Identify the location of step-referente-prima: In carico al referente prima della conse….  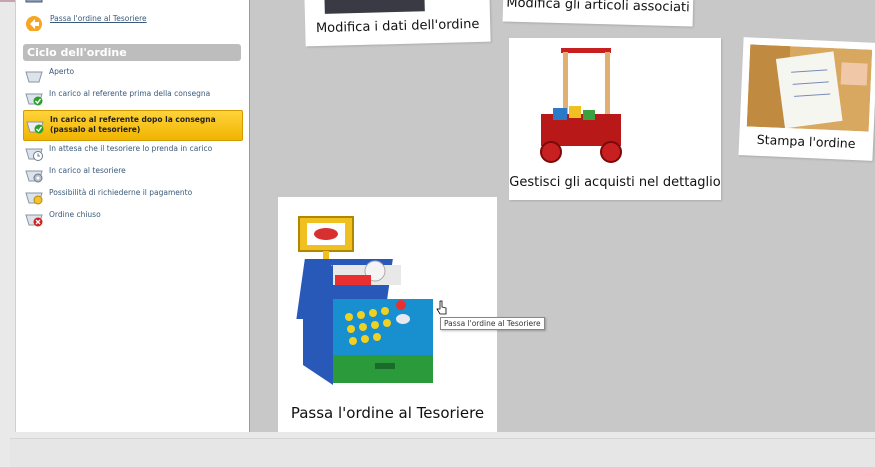
(132, 97).